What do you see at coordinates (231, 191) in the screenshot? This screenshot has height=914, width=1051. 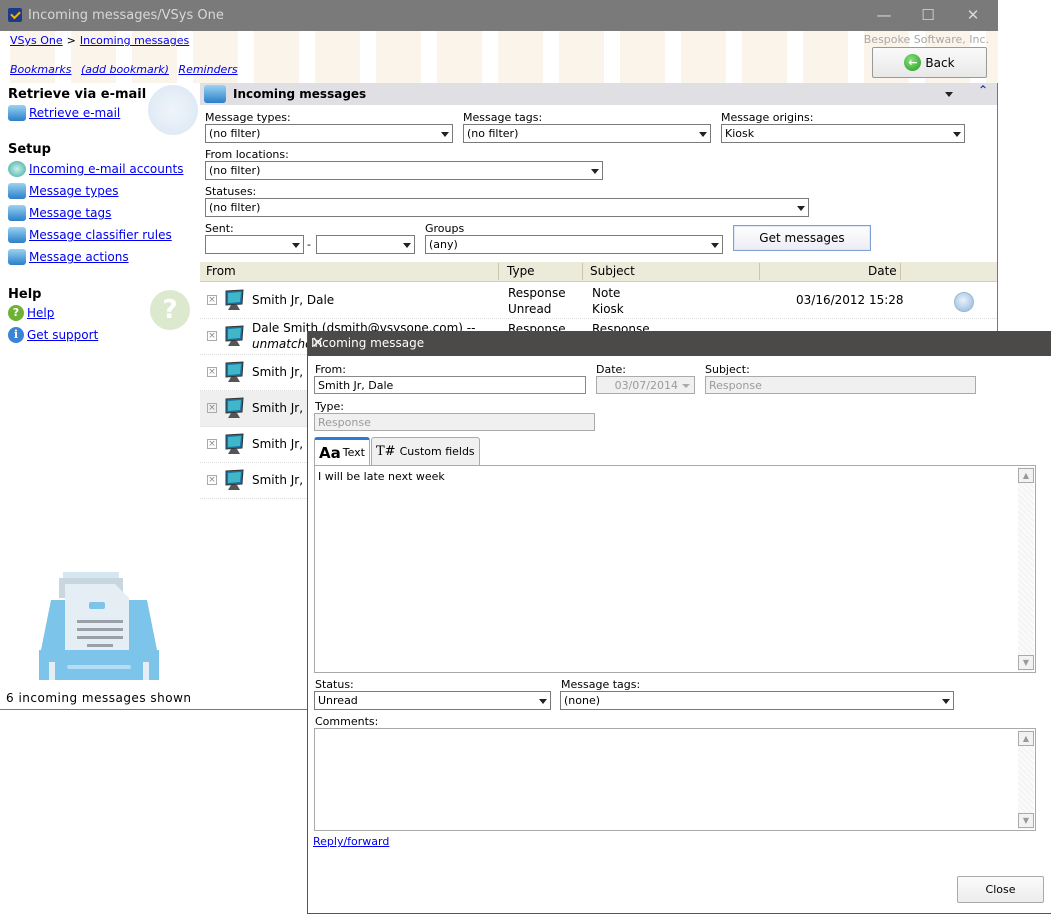 I see `statuses-label: Statuses:` at bounding box center [231, 191].